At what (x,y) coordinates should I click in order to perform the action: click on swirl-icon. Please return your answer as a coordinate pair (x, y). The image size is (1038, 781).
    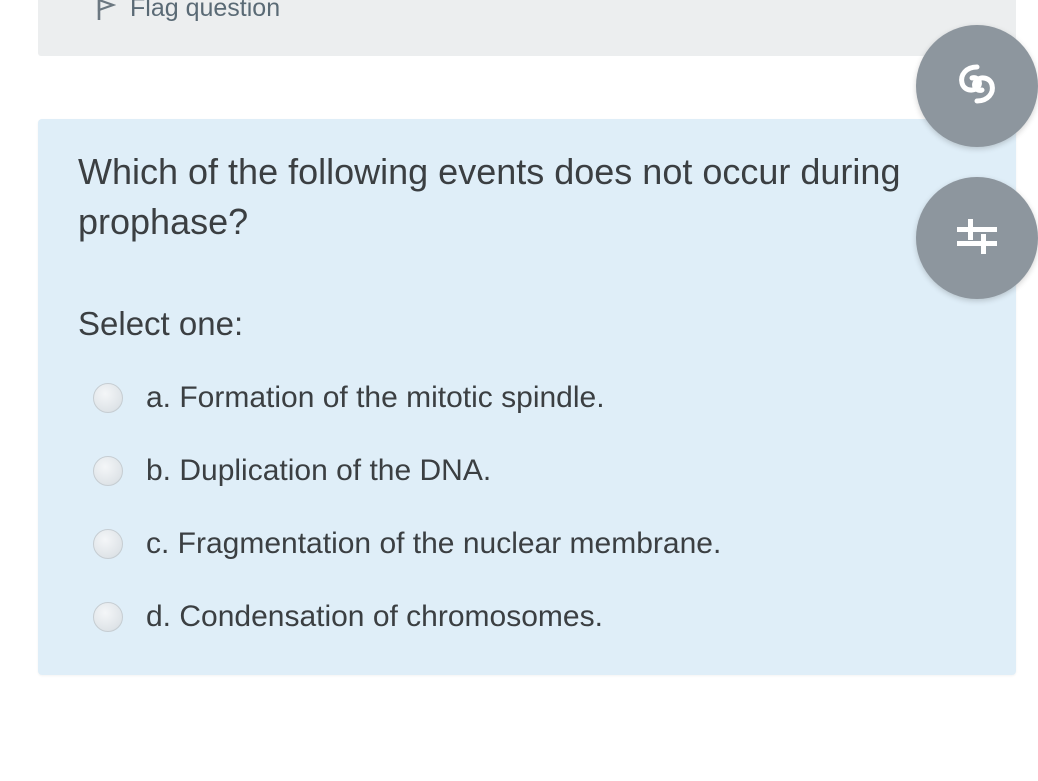
    Looking at the image, I should click on (977, 86).